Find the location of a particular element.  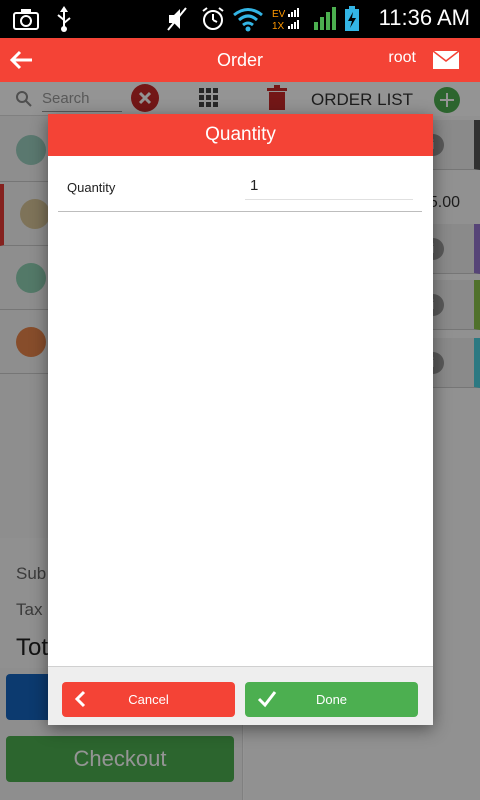

done-label: Done is located at coordinates (331, 699).